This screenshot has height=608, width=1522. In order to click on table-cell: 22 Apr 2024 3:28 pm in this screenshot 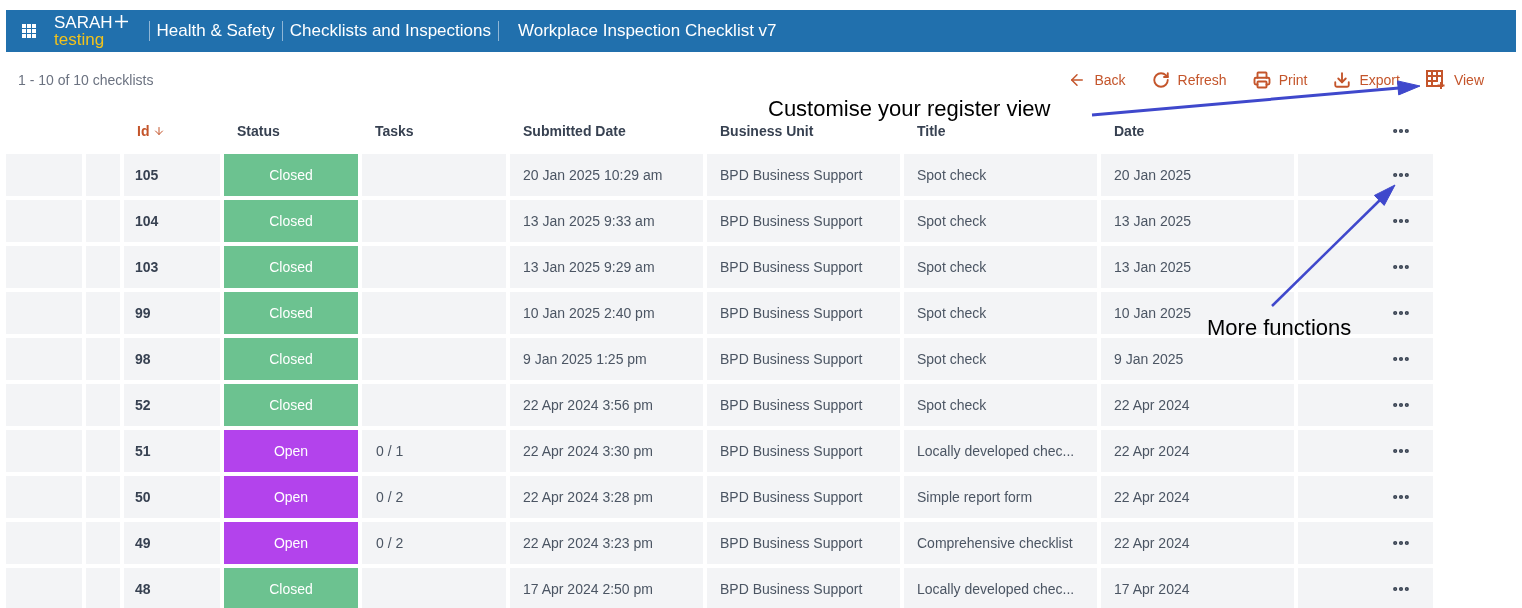, I will do `click(606, 497)`.